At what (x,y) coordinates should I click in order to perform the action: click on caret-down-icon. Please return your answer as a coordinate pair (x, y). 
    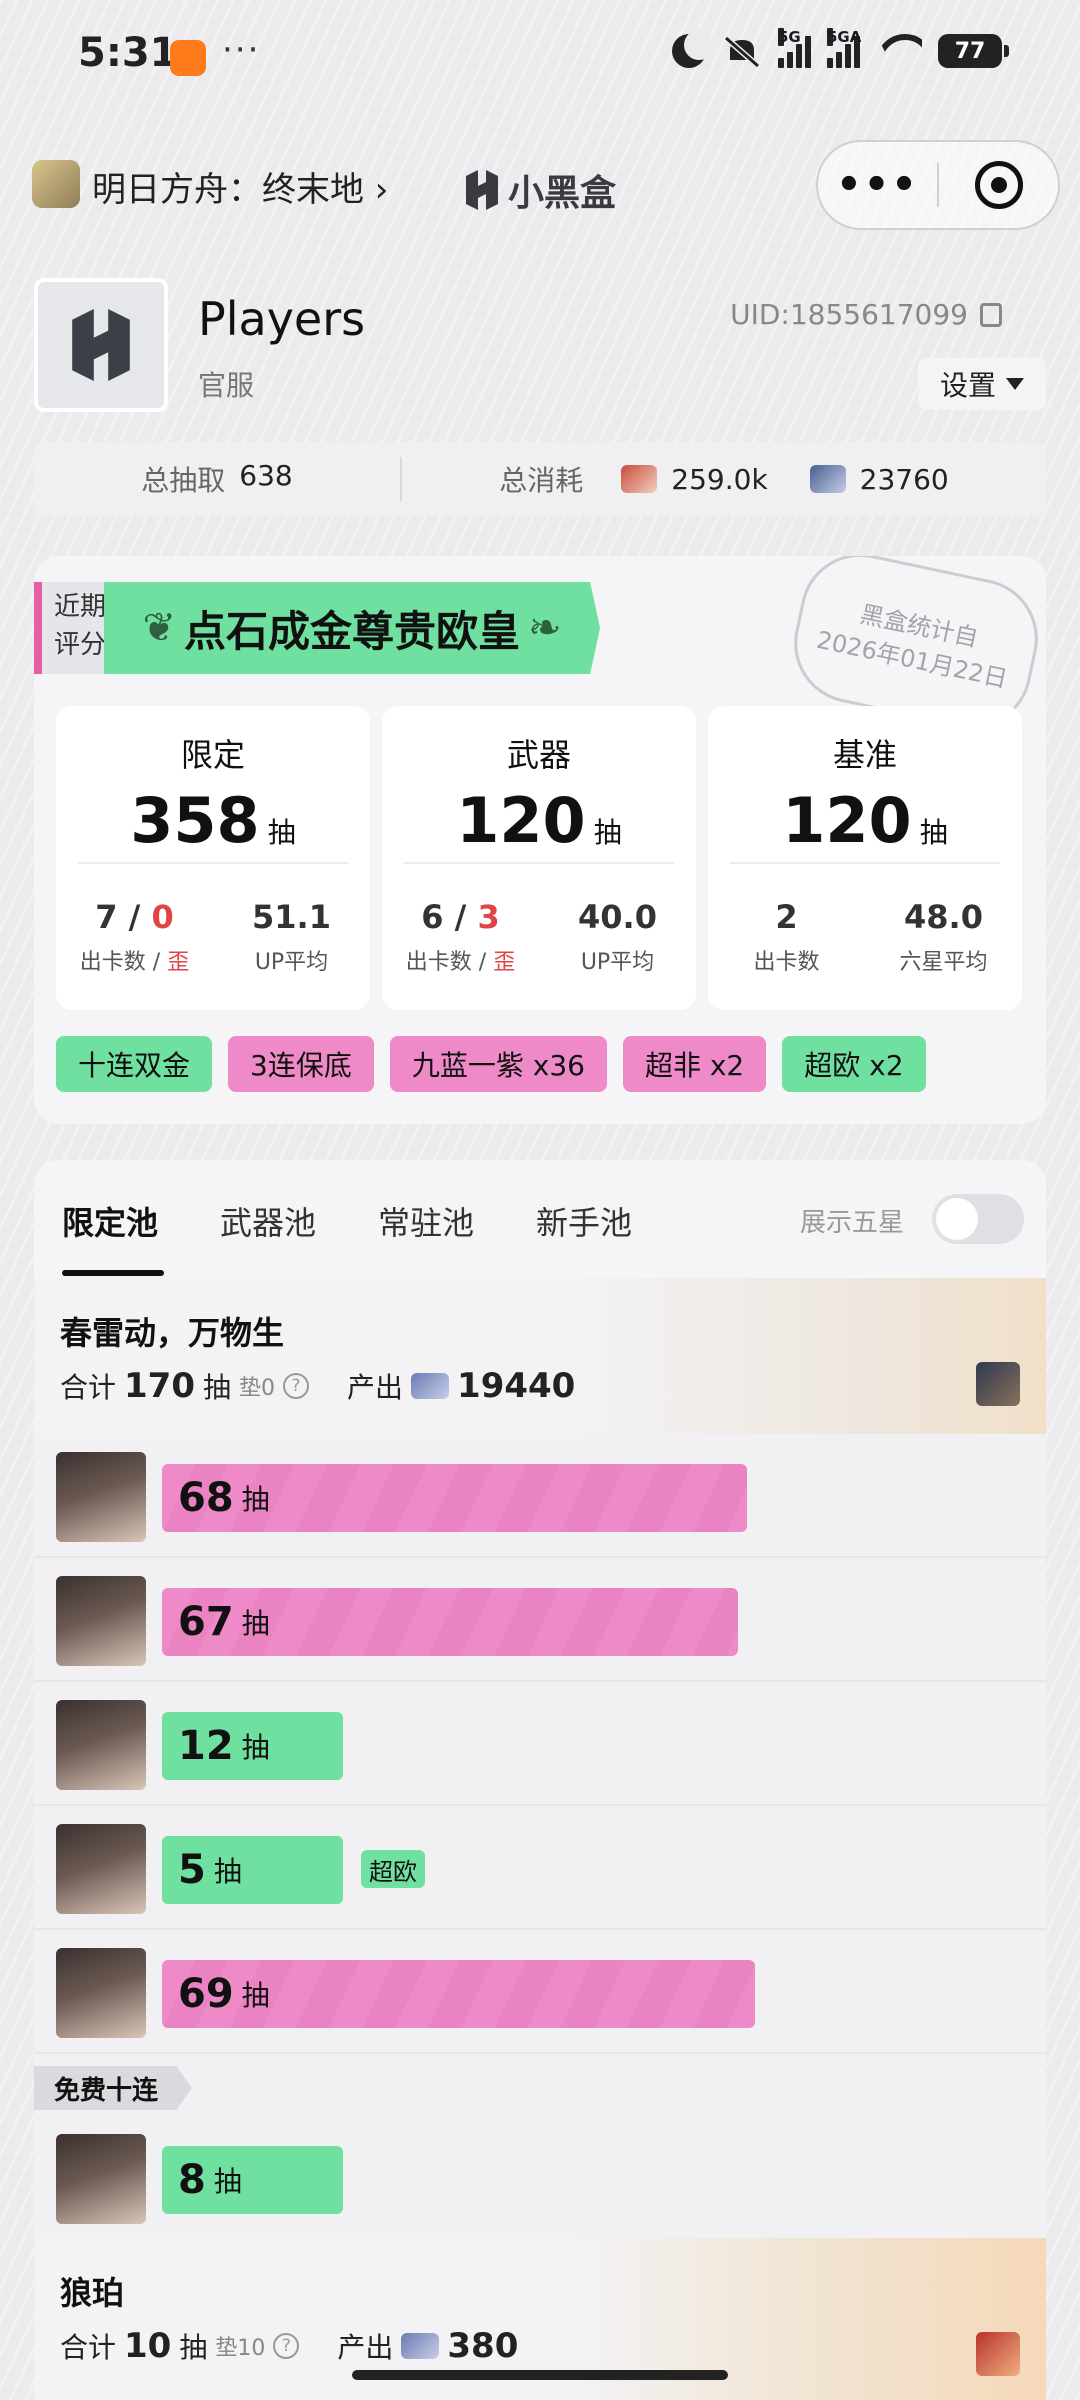
    Looking at the image, I should click on (1015, 384).